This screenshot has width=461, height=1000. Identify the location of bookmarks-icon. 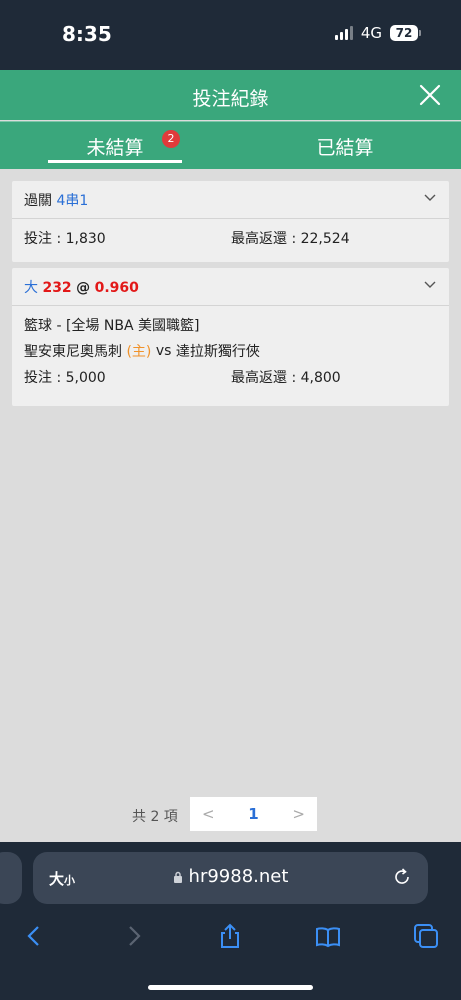
(328, 936).